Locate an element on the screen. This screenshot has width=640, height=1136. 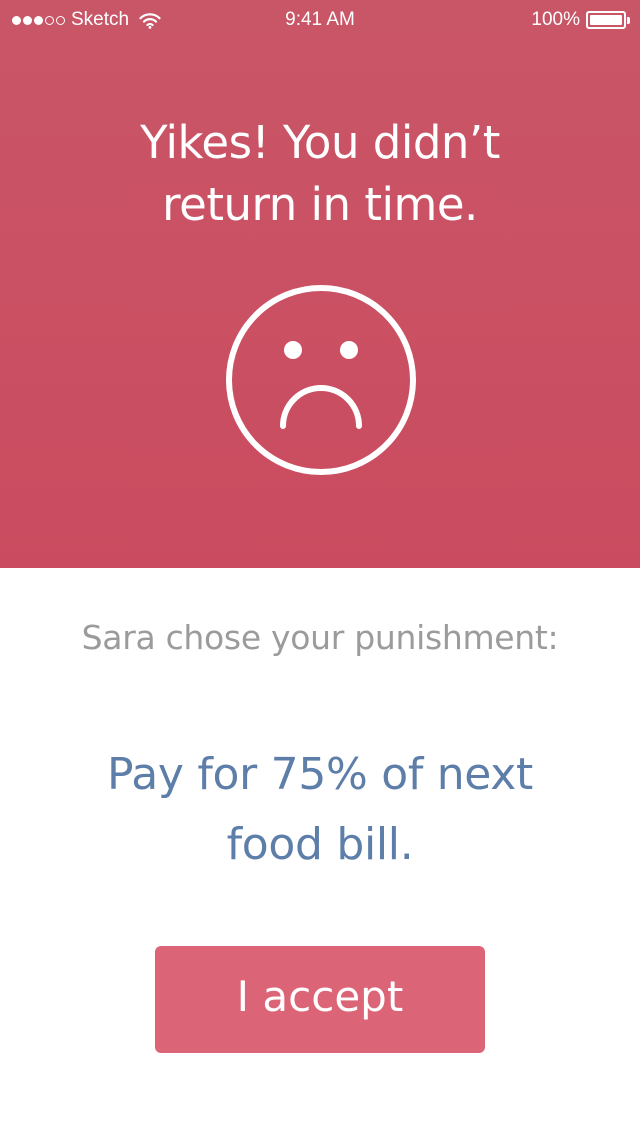
frown-mouth is located at coordinates (321, 407).